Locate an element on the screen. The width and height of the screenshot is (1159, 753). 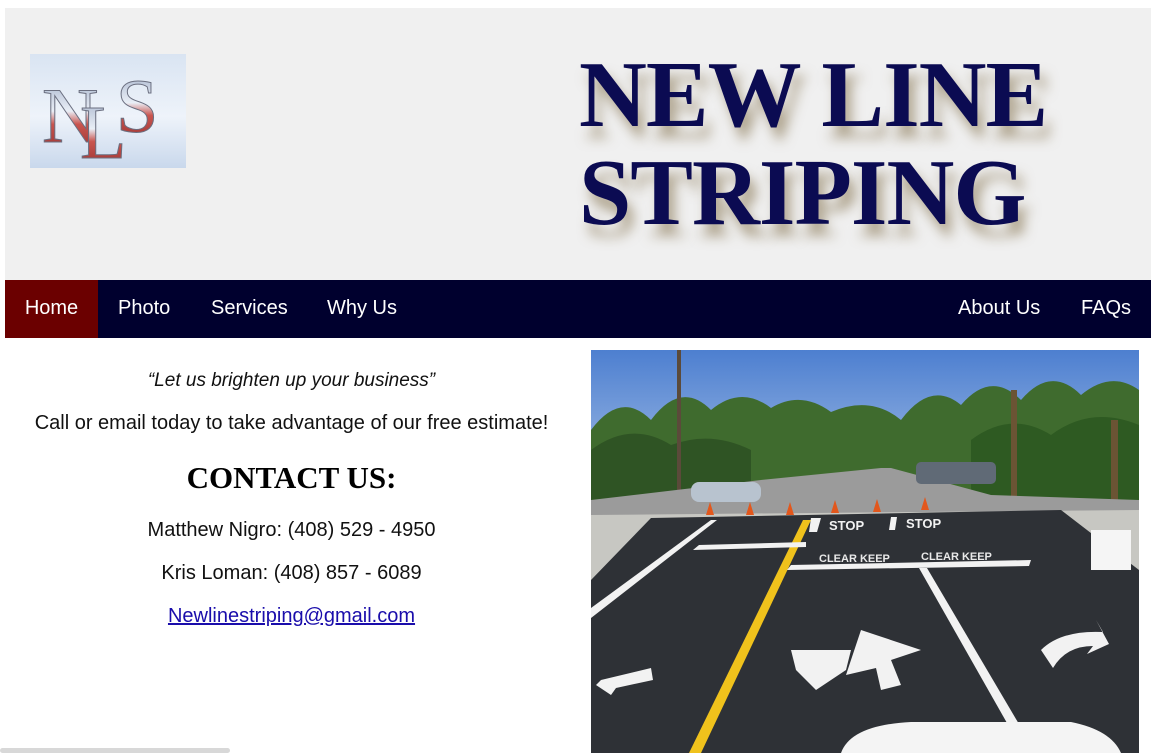
contact-heading: CONTACT US: is located at coordinates (291, 477).